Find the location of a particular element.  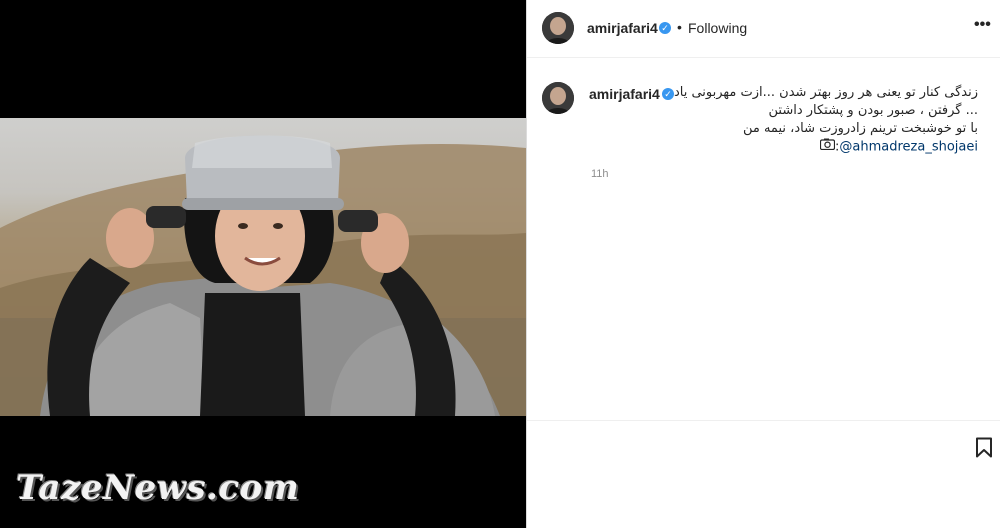

post-timestamp: 11h is located at coordinates (600, 174).